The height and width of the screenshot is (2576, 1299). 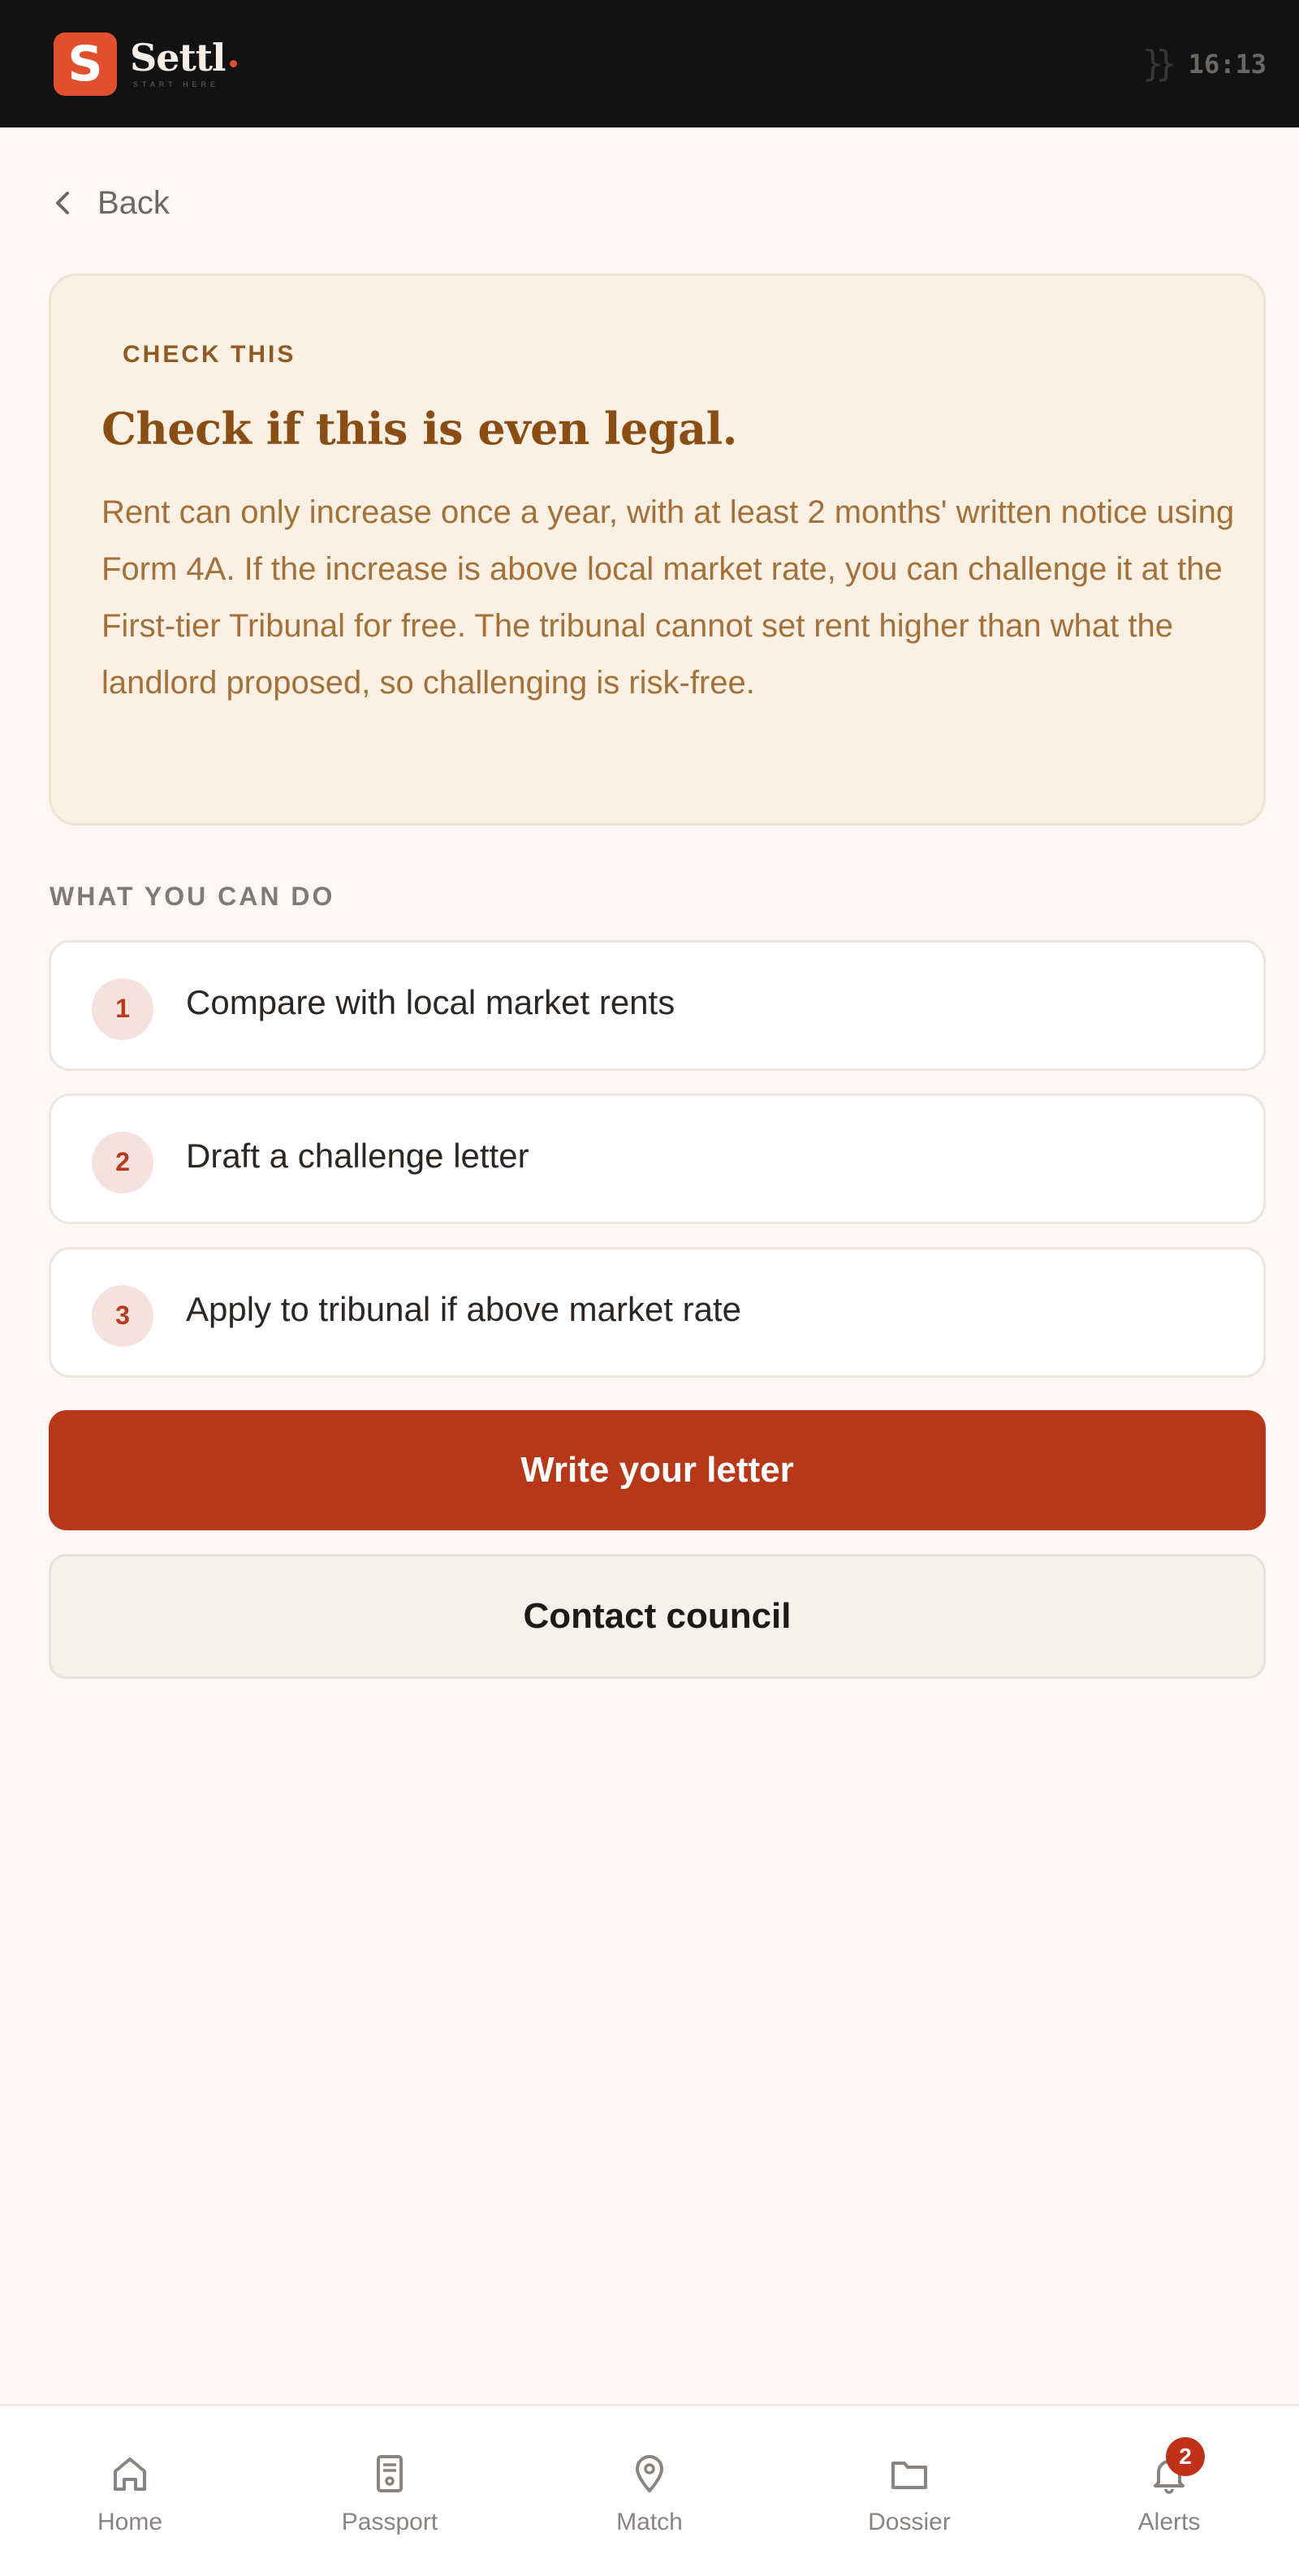 I want to click on brand-name-row: Settl, so click(x=184, y=58).